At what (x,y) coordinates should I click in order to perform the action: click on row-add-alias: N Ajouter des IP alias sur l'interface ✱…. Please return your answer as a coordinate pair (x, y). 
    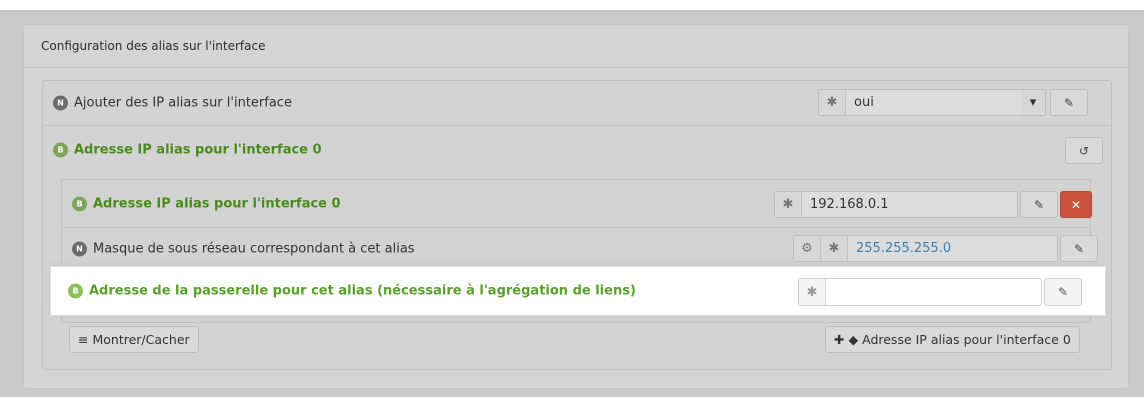
    Looking at the image, I should click on (577, 103).